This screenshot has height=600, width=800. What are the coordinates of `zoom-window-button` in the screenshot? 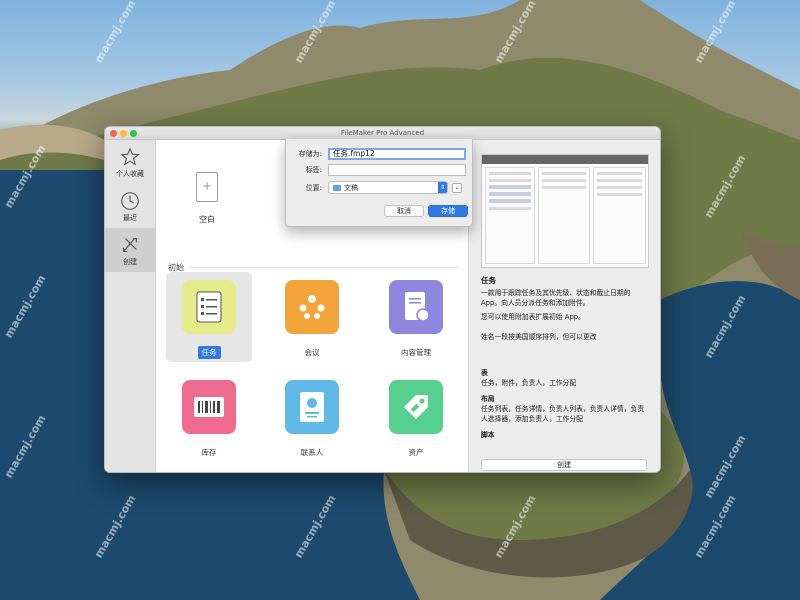 It's located at (133, 133).